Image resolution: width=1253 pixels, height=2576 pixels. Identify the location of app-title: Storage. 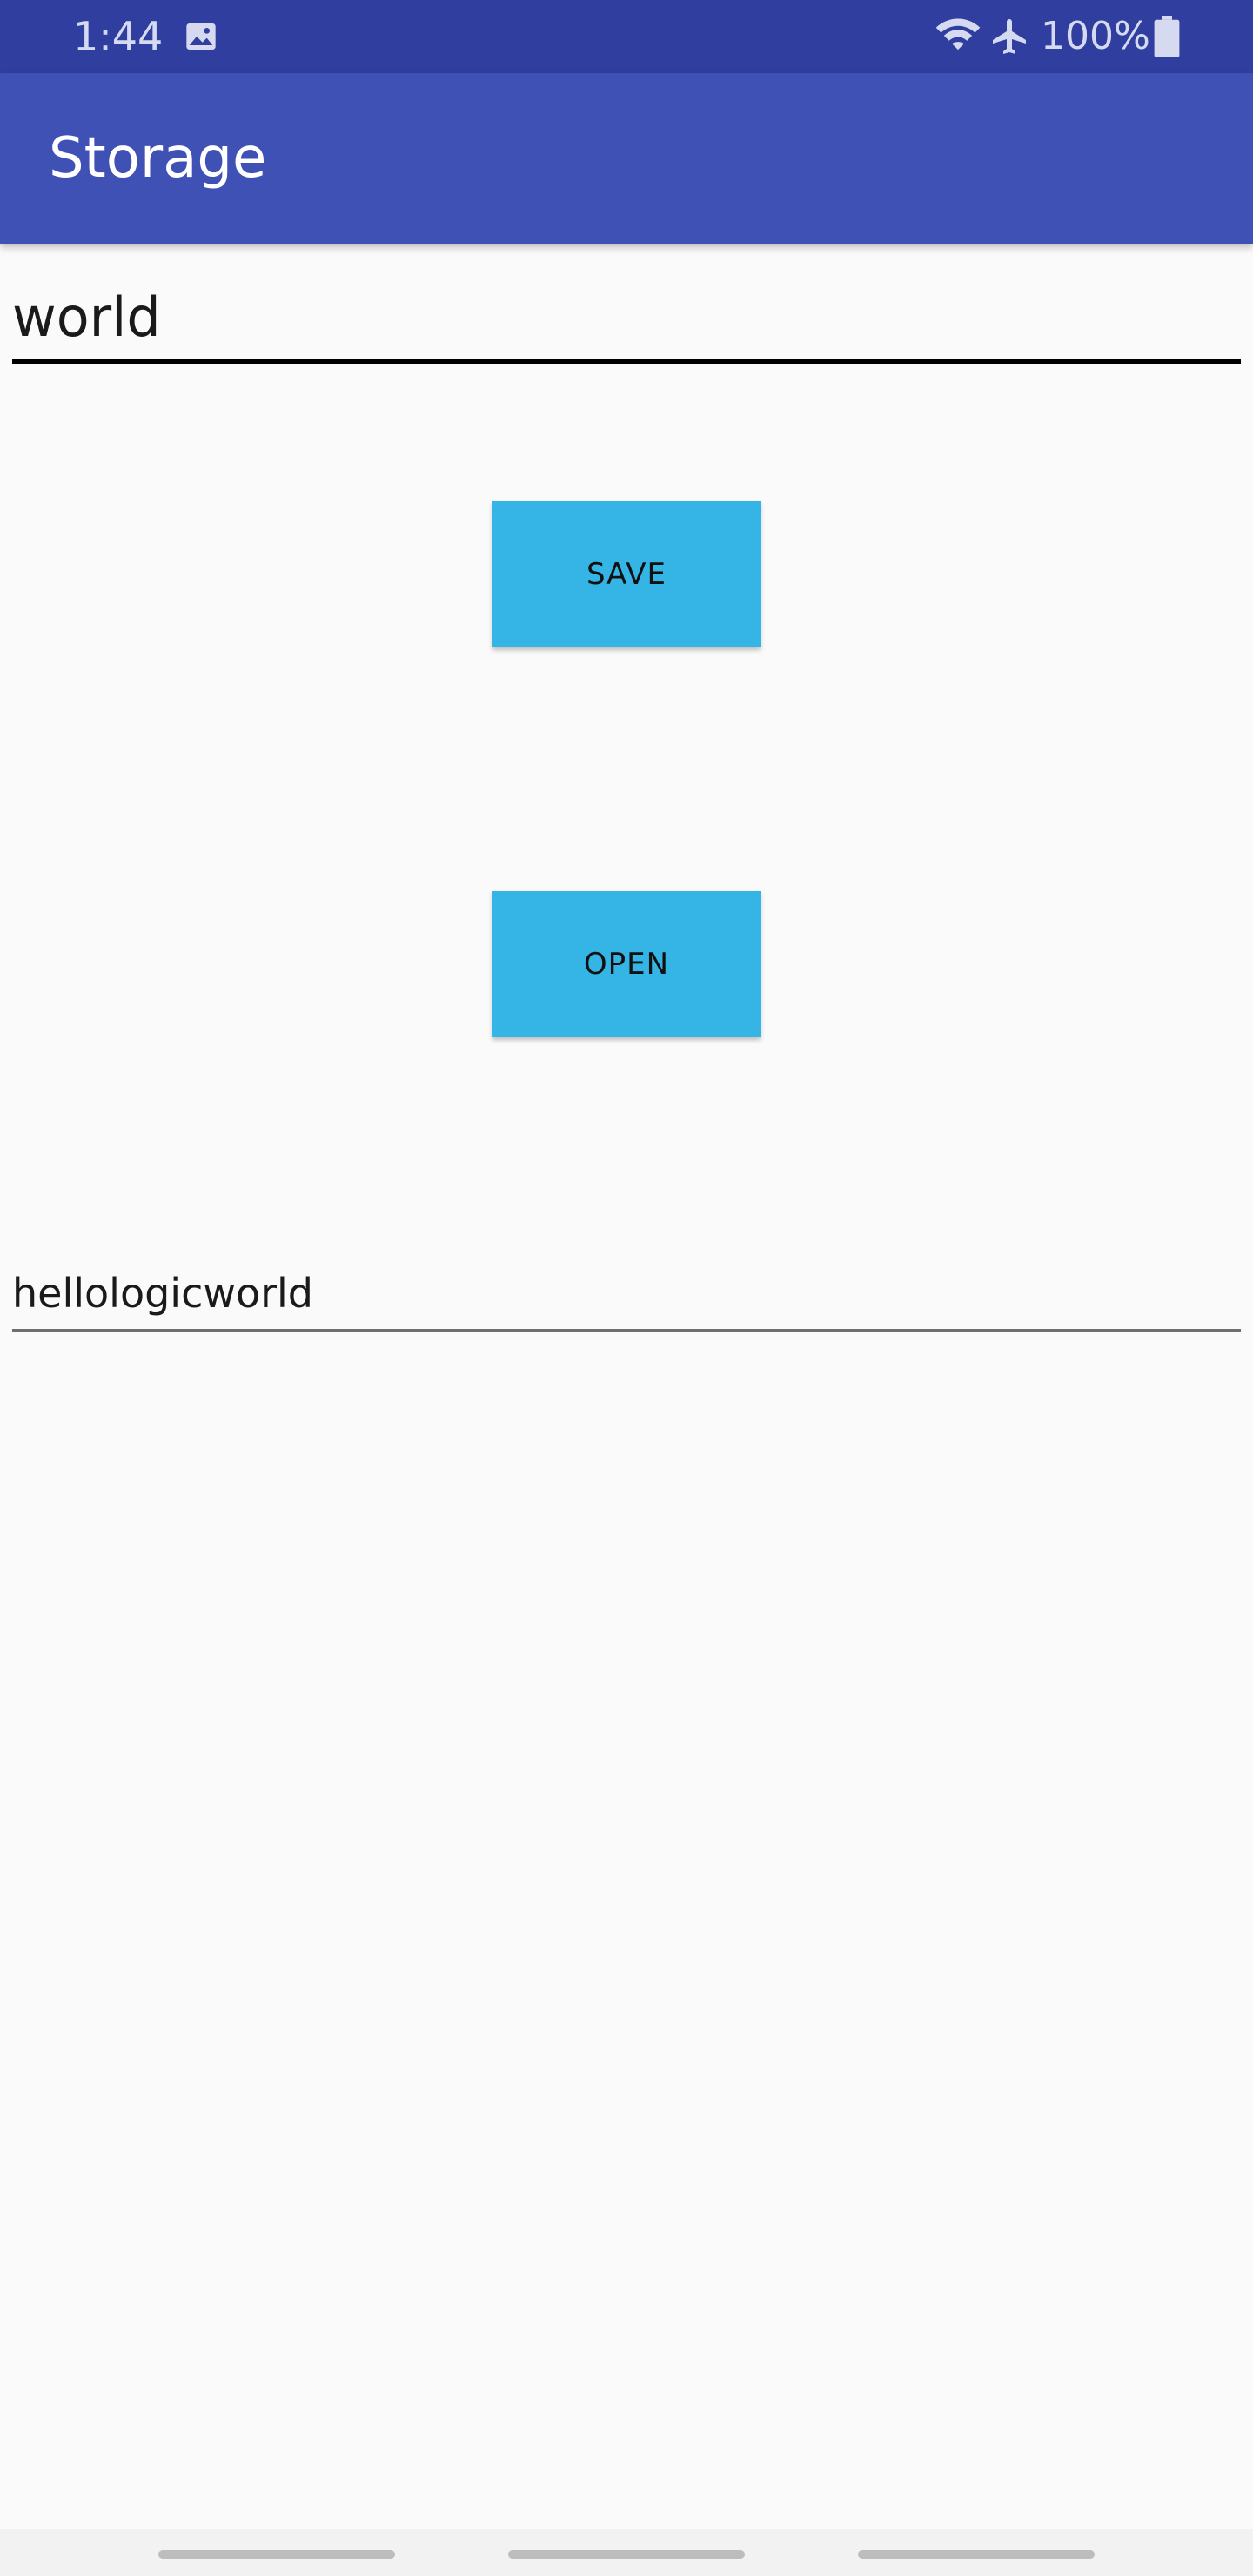
(158, 158).